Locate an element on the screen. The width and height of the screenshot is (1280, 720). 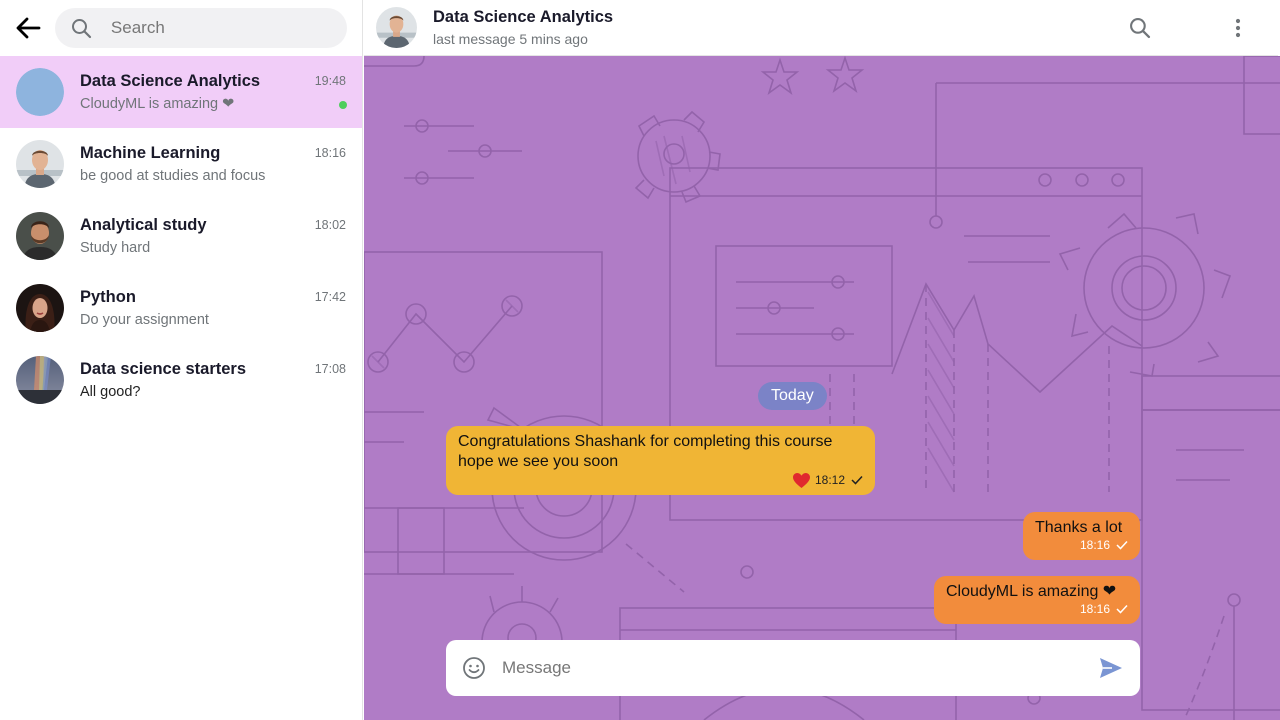
message-meta: 18:12 is located at coordinates (827, 480).